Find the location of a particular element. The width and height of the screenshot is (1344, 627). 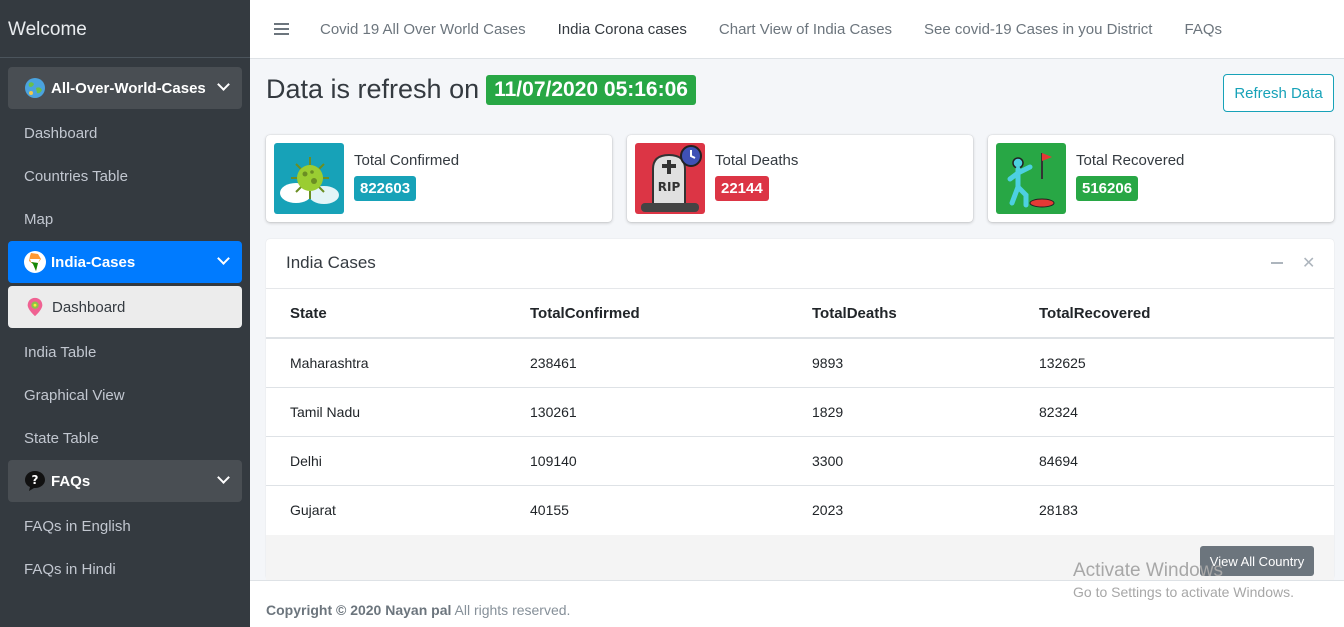

sidebar-item-faqs-english: FAQs in English is located at coordinates (125, 526).